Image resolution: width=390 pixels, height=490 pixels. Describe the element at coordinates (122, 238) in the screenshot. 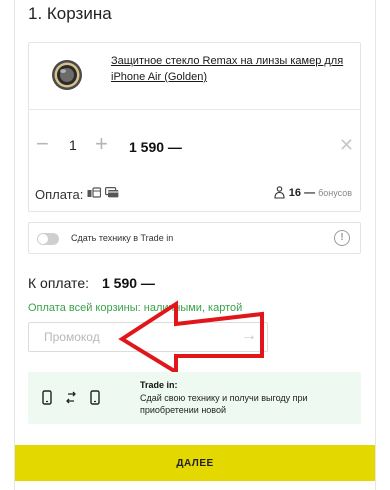

I see `tradein-toggle-label: Сдать технику в Trade in` at that location.